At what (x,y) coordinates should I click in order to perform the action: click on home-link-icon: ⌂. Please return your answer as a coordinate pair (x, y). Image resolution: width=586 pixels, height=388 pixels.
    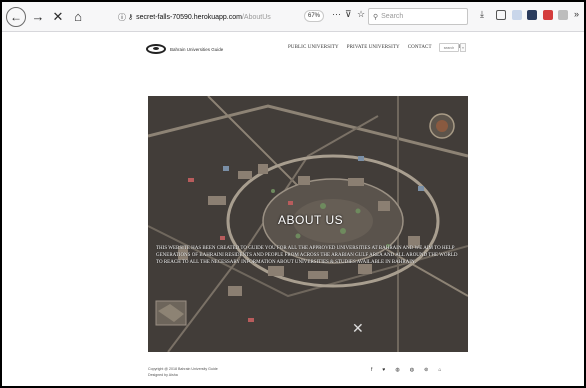
    Looking at the image, I should click on (439, 370).